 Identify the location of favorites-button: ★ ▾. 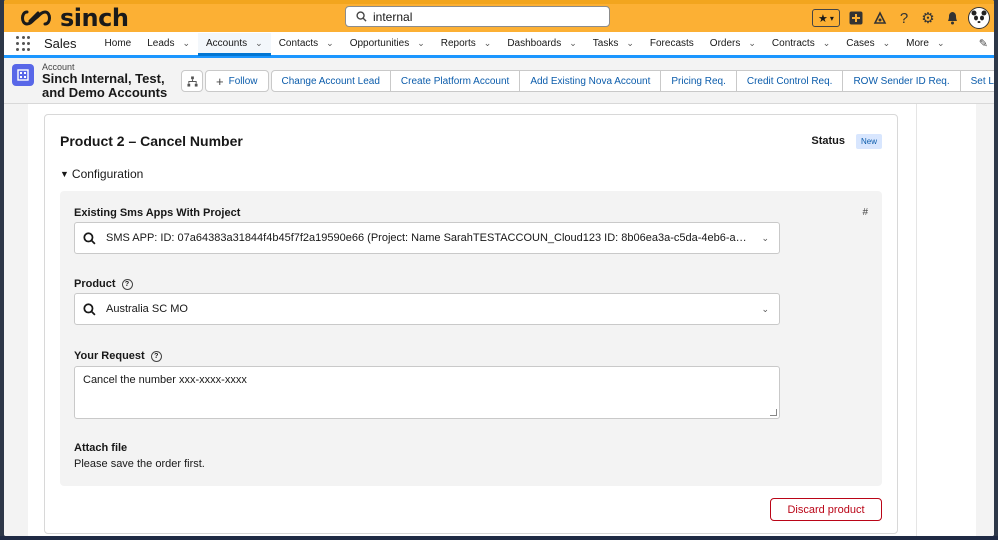
(826, 18).